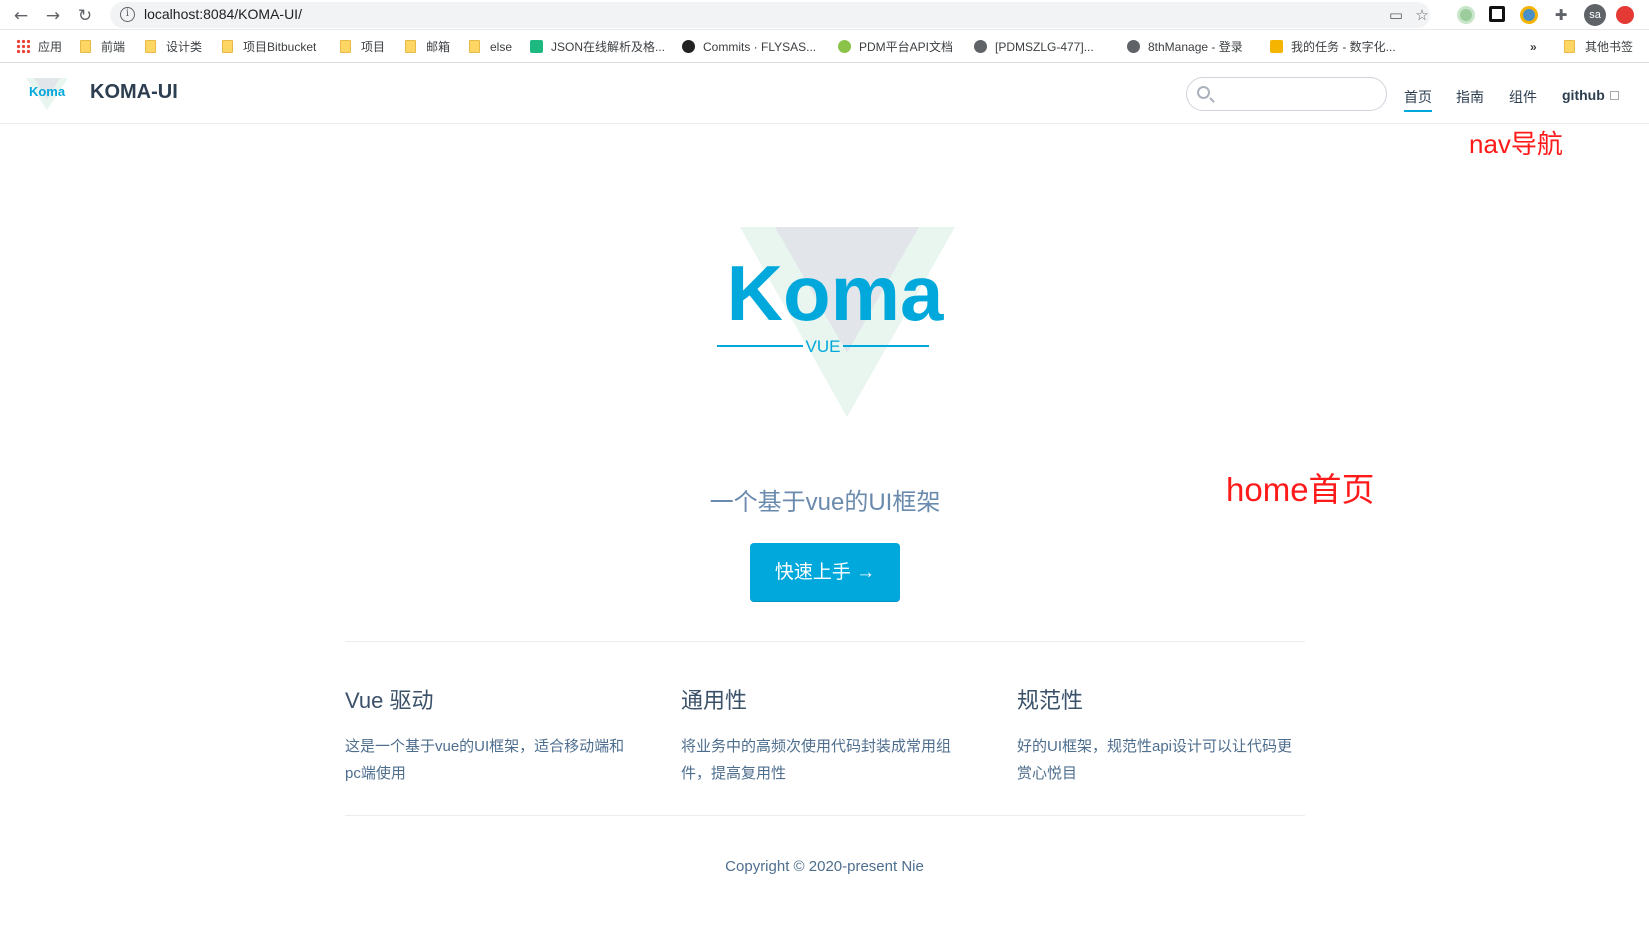 The height and width of the screenshot is (941, 1649). I want to click on feature-title: Vue 驱动, so click(389, 700).